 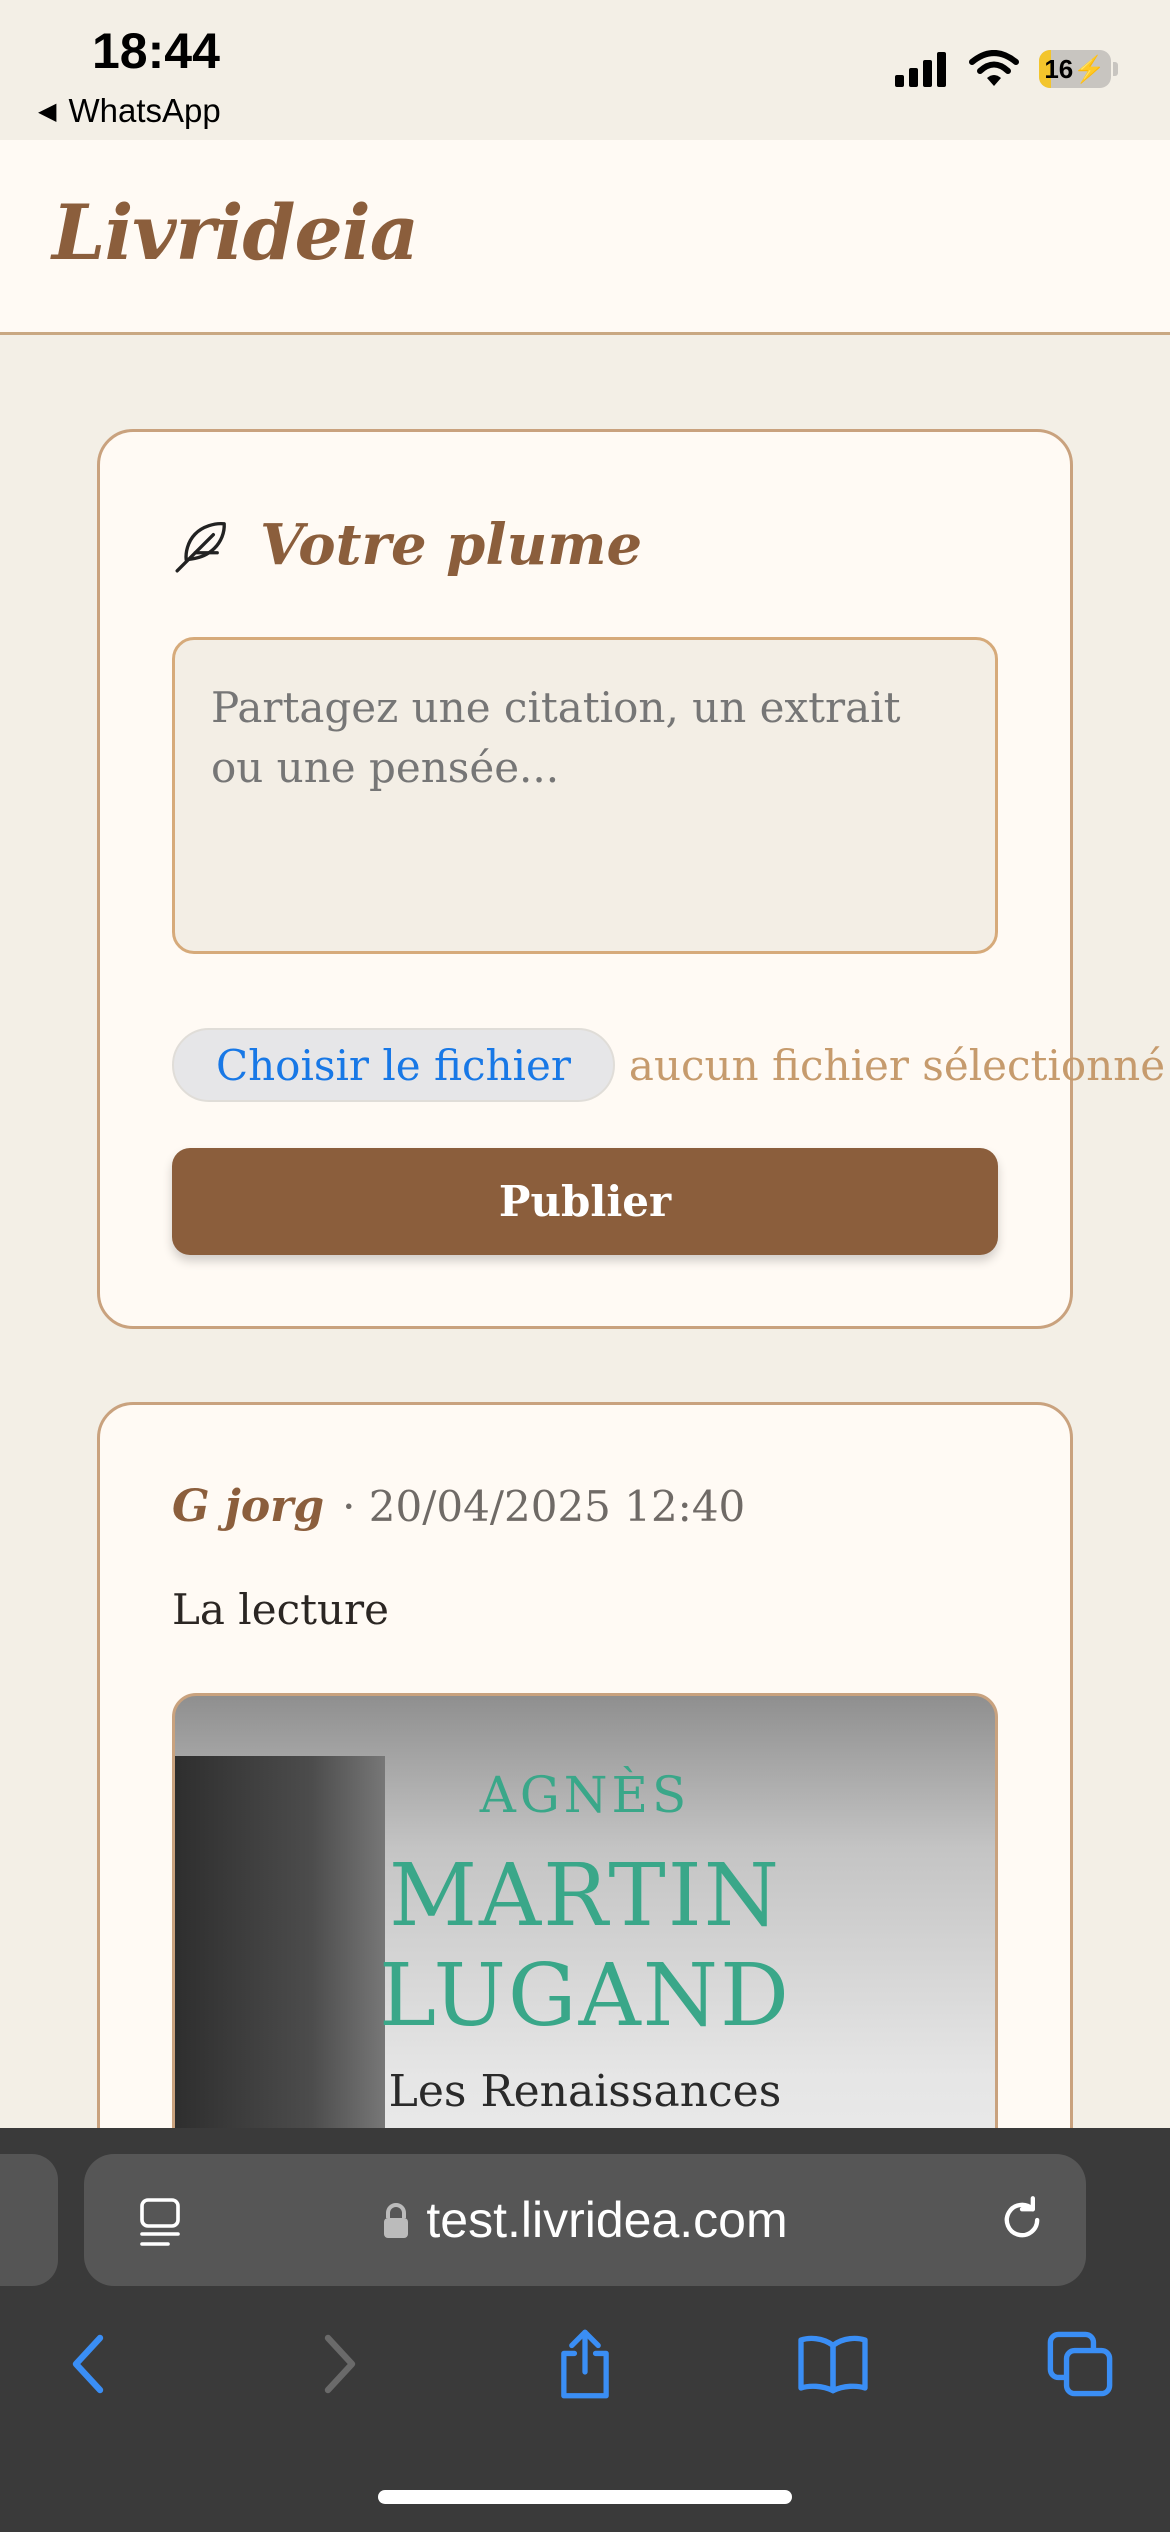 I want to click on tabs-icon, so click(x=1080, y=2364).